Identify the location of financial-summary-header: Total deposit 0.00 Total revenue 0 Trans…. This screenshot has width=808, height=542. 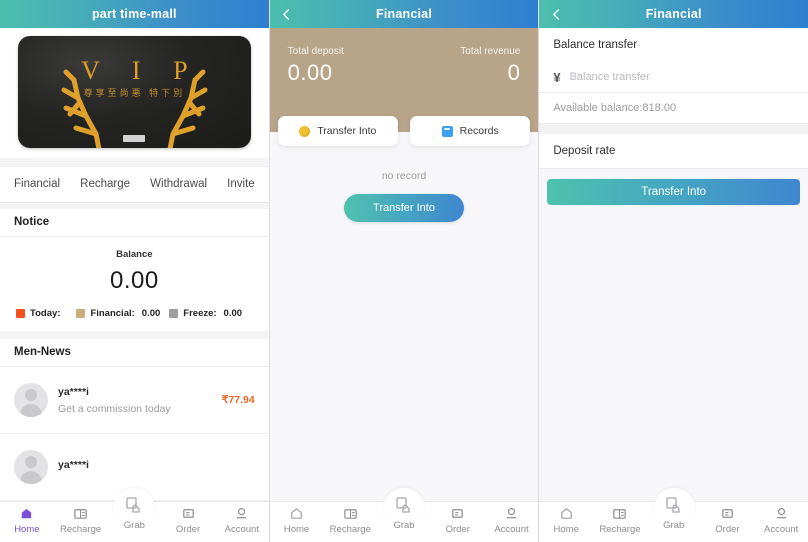
(404, 87).